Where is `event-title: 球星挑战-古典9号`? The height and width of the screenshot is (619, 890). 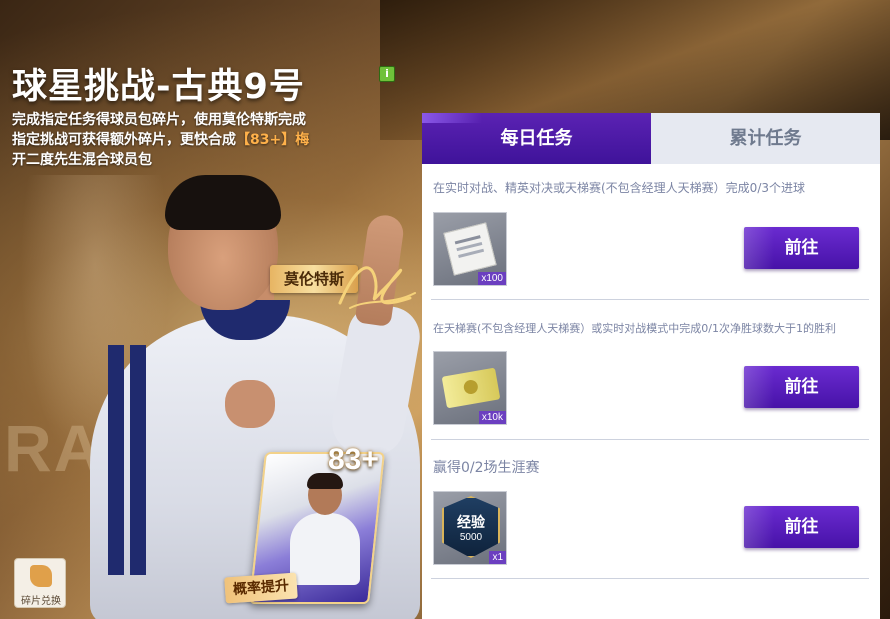
event-title: 球星挑战-古典9号 is located at coordinates (158, 87).